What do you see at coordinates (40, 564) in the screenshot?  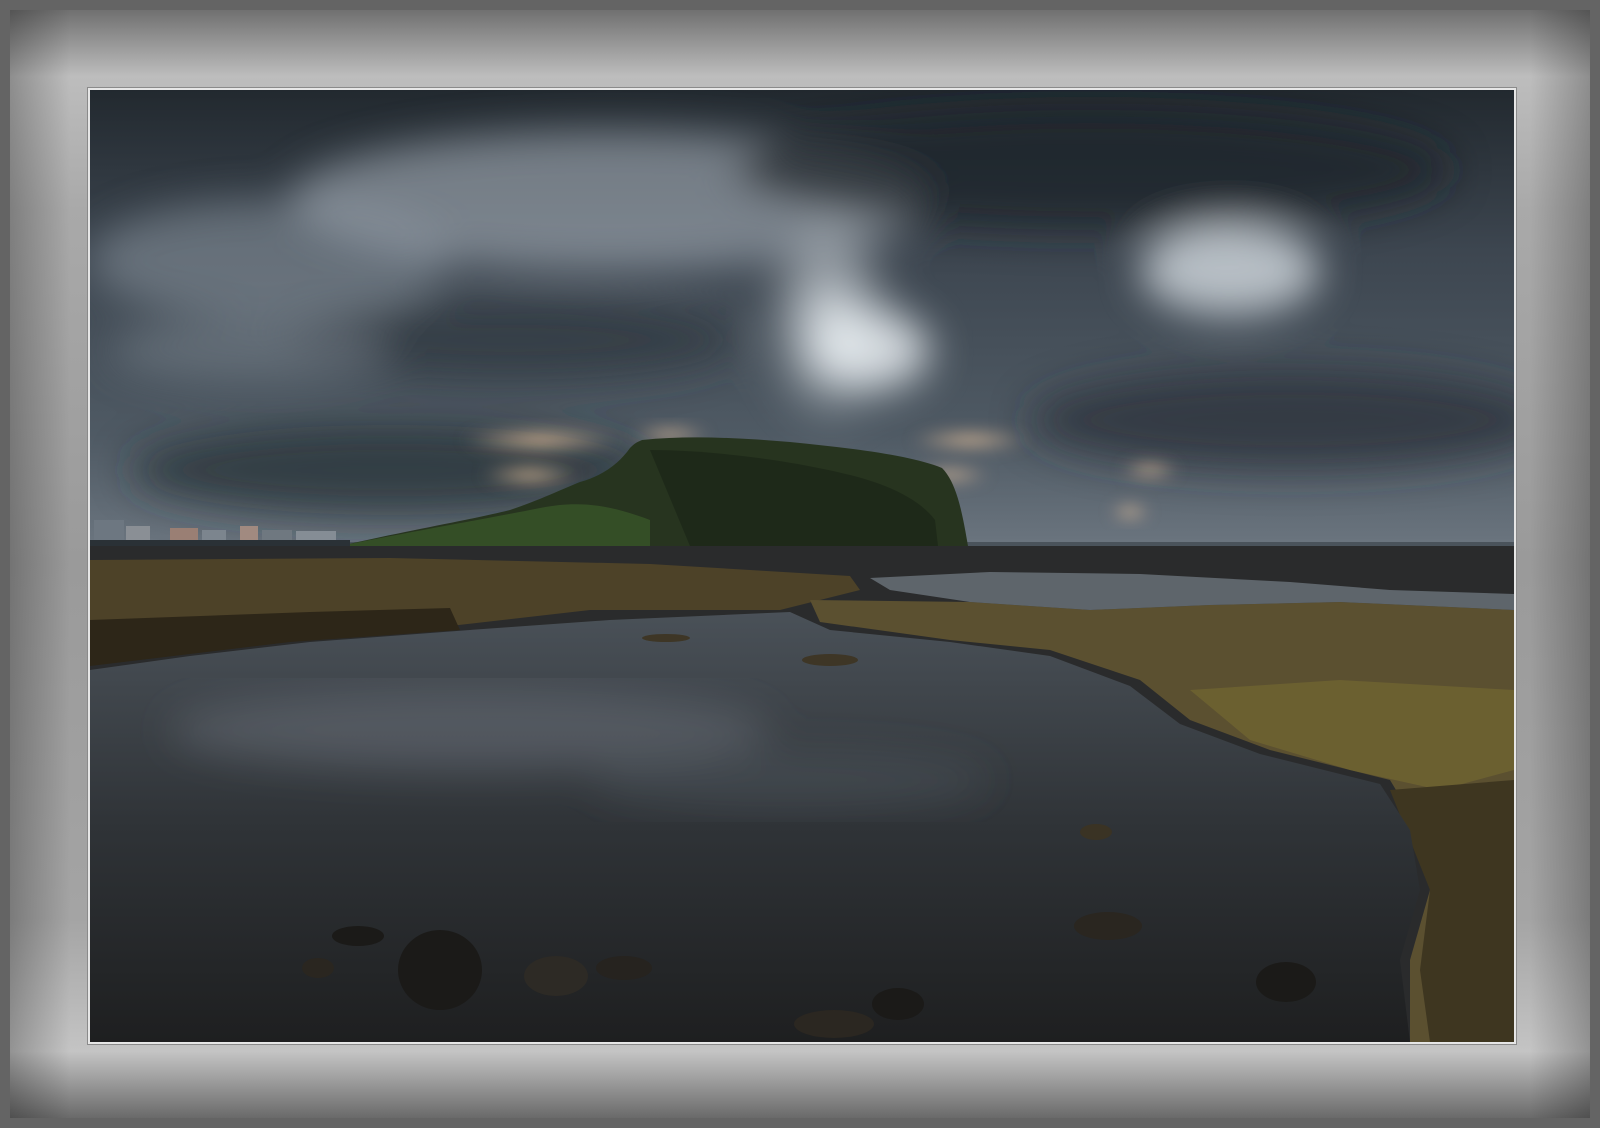 I see `mat-shadow-left` at bounding box center [40, 564].